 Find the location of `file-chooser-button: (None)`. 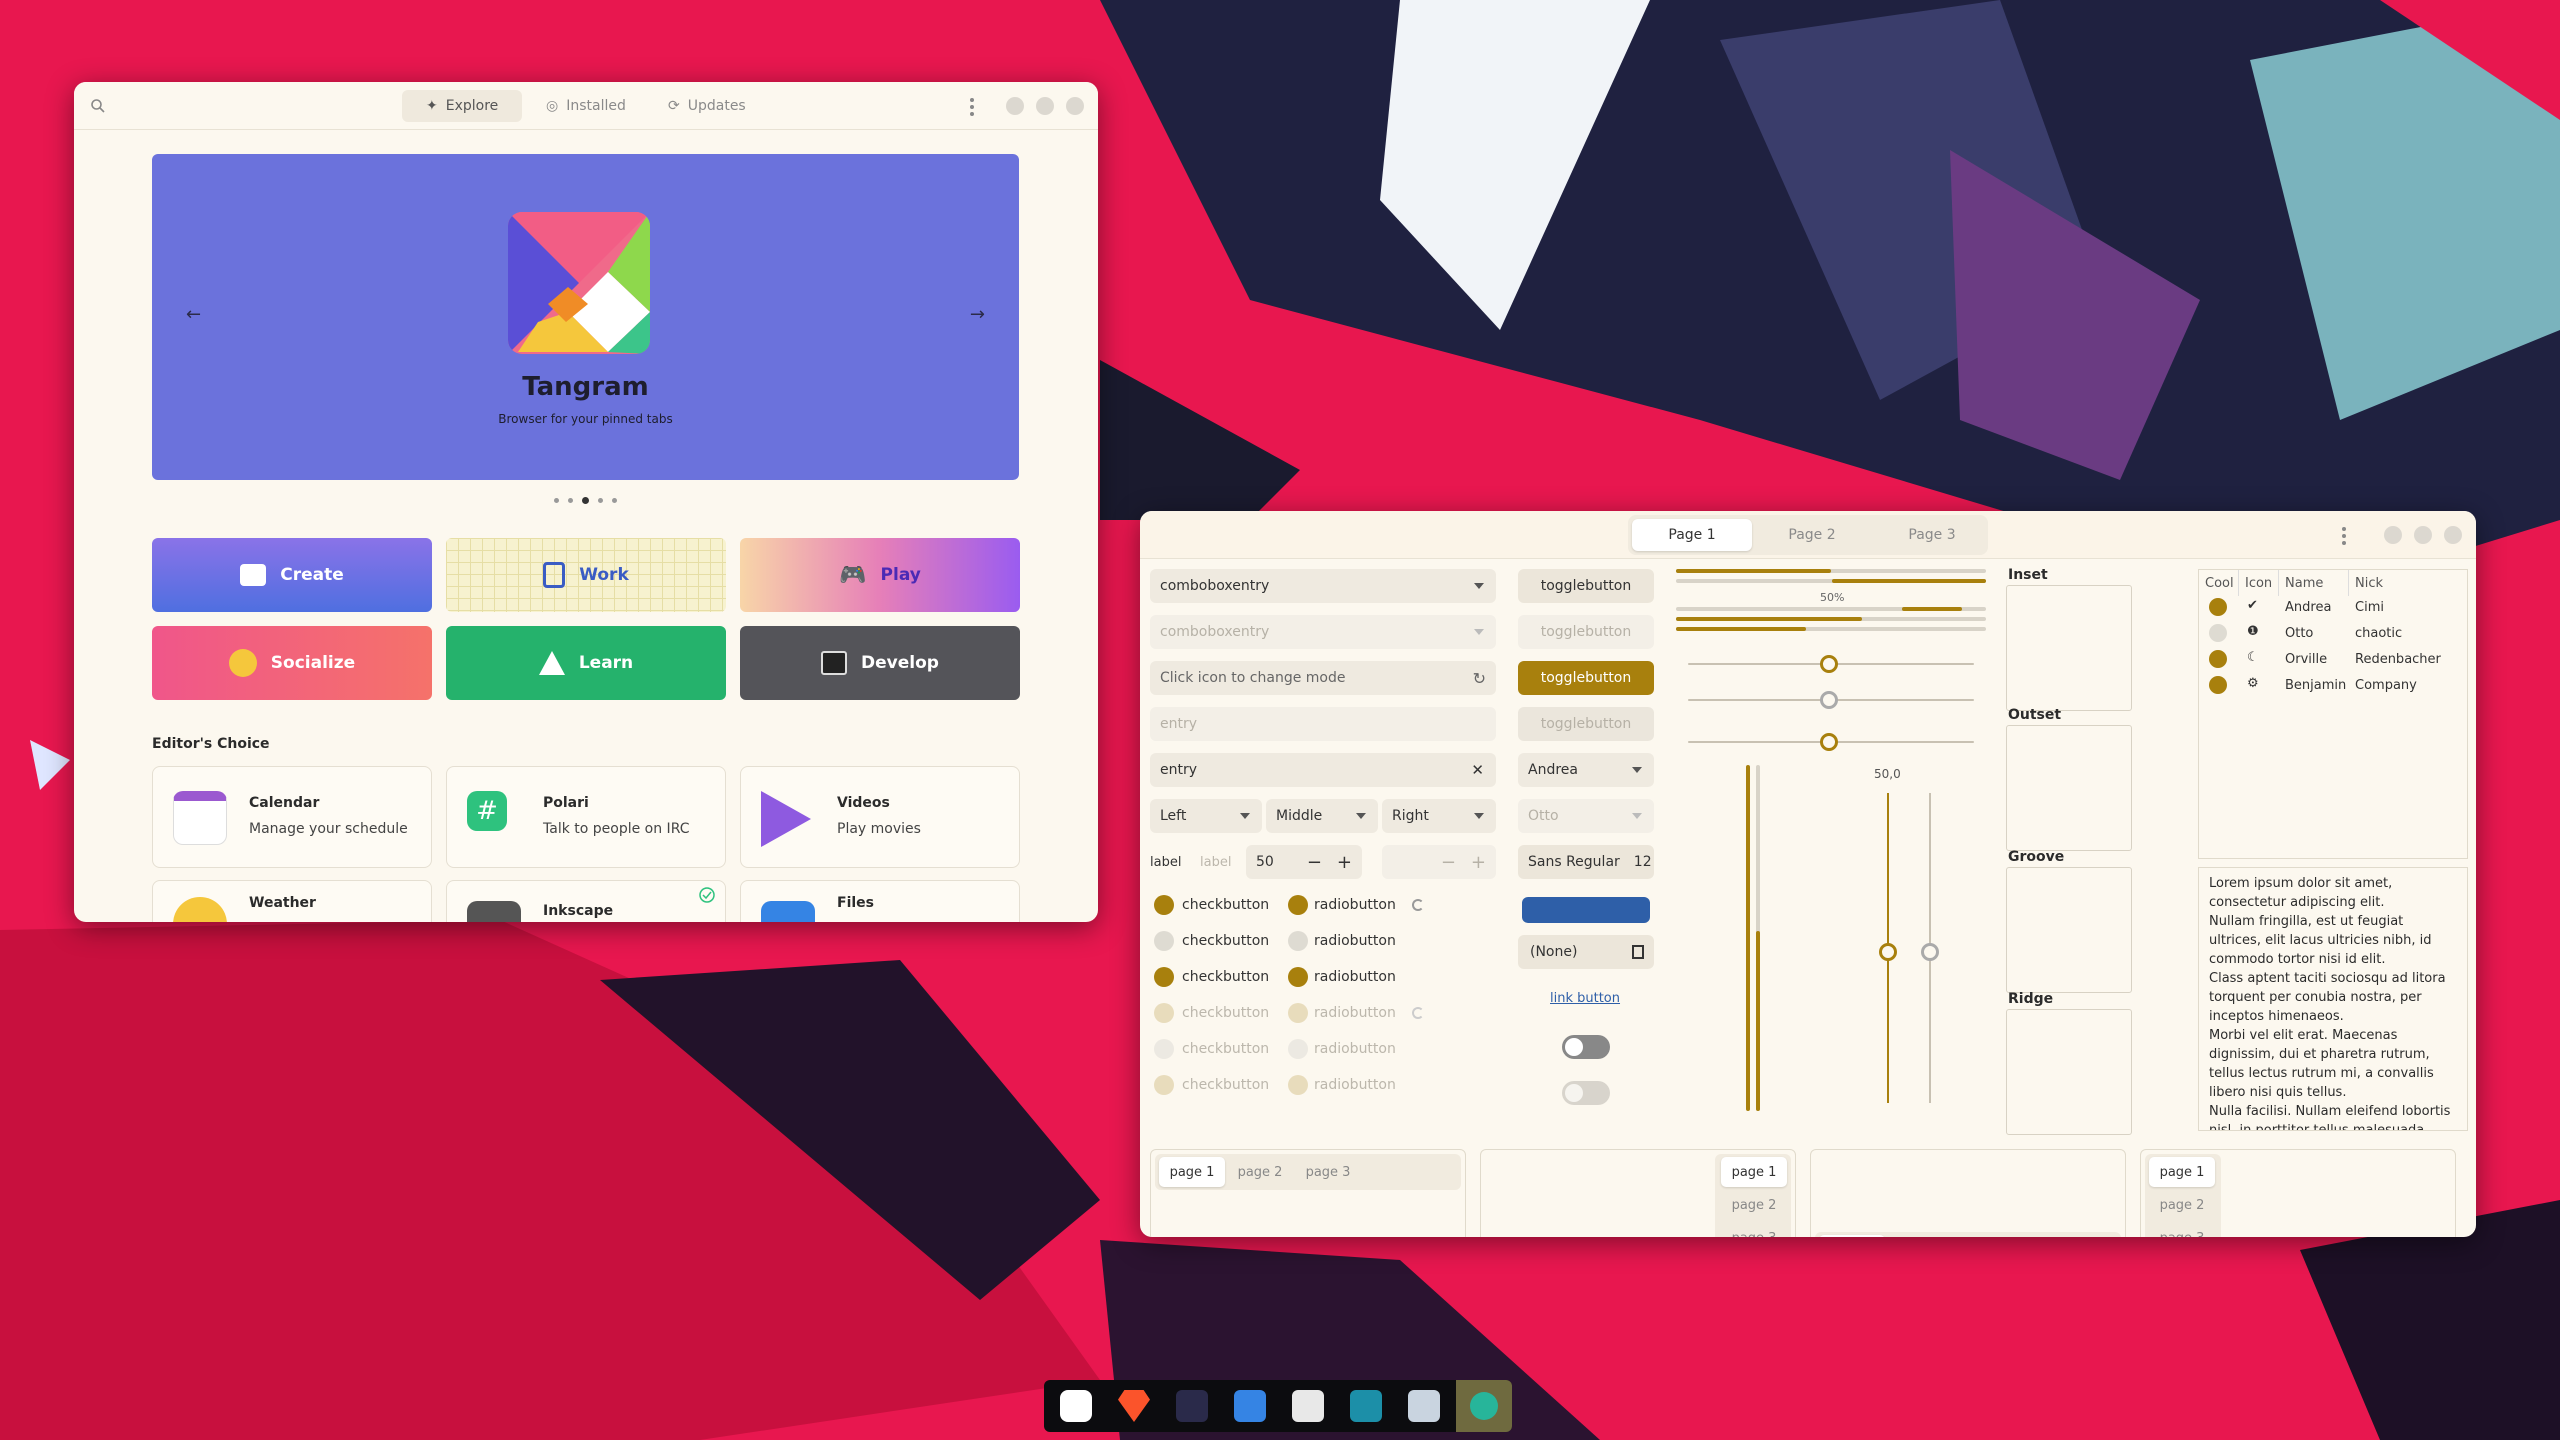

file-chooser-button: (None) is located at coordinates (1586, 952).